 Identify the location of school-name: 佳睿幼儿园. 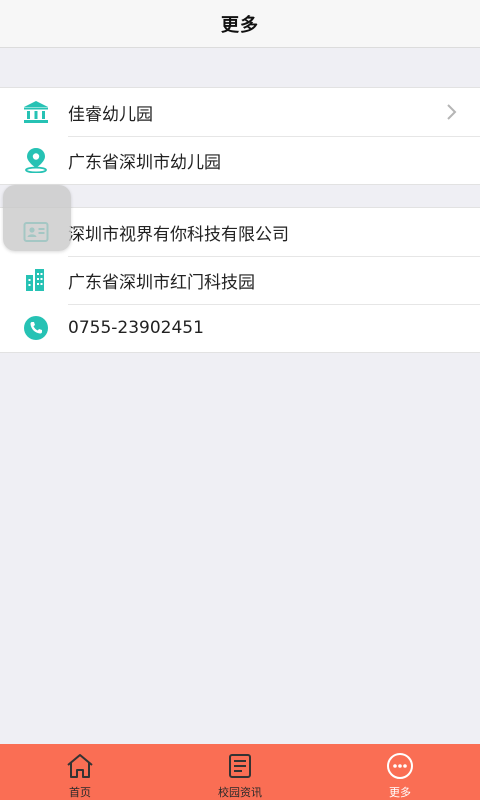
(110, 114).